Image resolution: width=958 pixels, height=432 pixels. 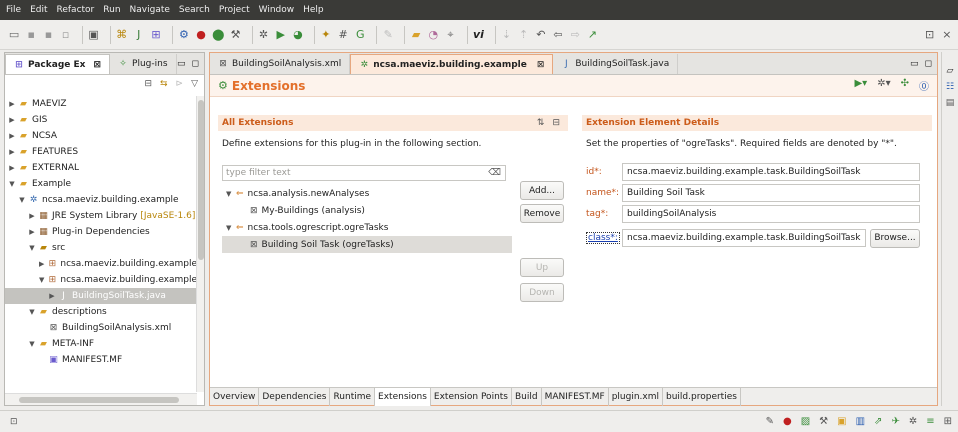 I want to click on stop-icon: ●, so click(x=201, y=35).